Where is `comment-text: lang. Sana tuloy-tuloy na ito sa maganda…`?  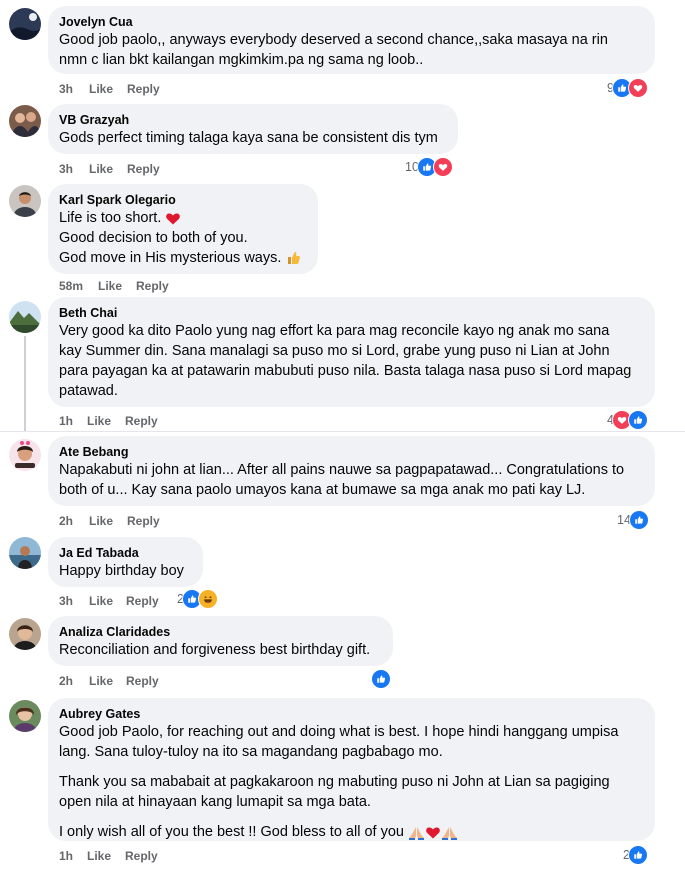
comment-text: lang. Sana tuloy-tuloy na ito sa maganda… is located at coordinates (251, 752).